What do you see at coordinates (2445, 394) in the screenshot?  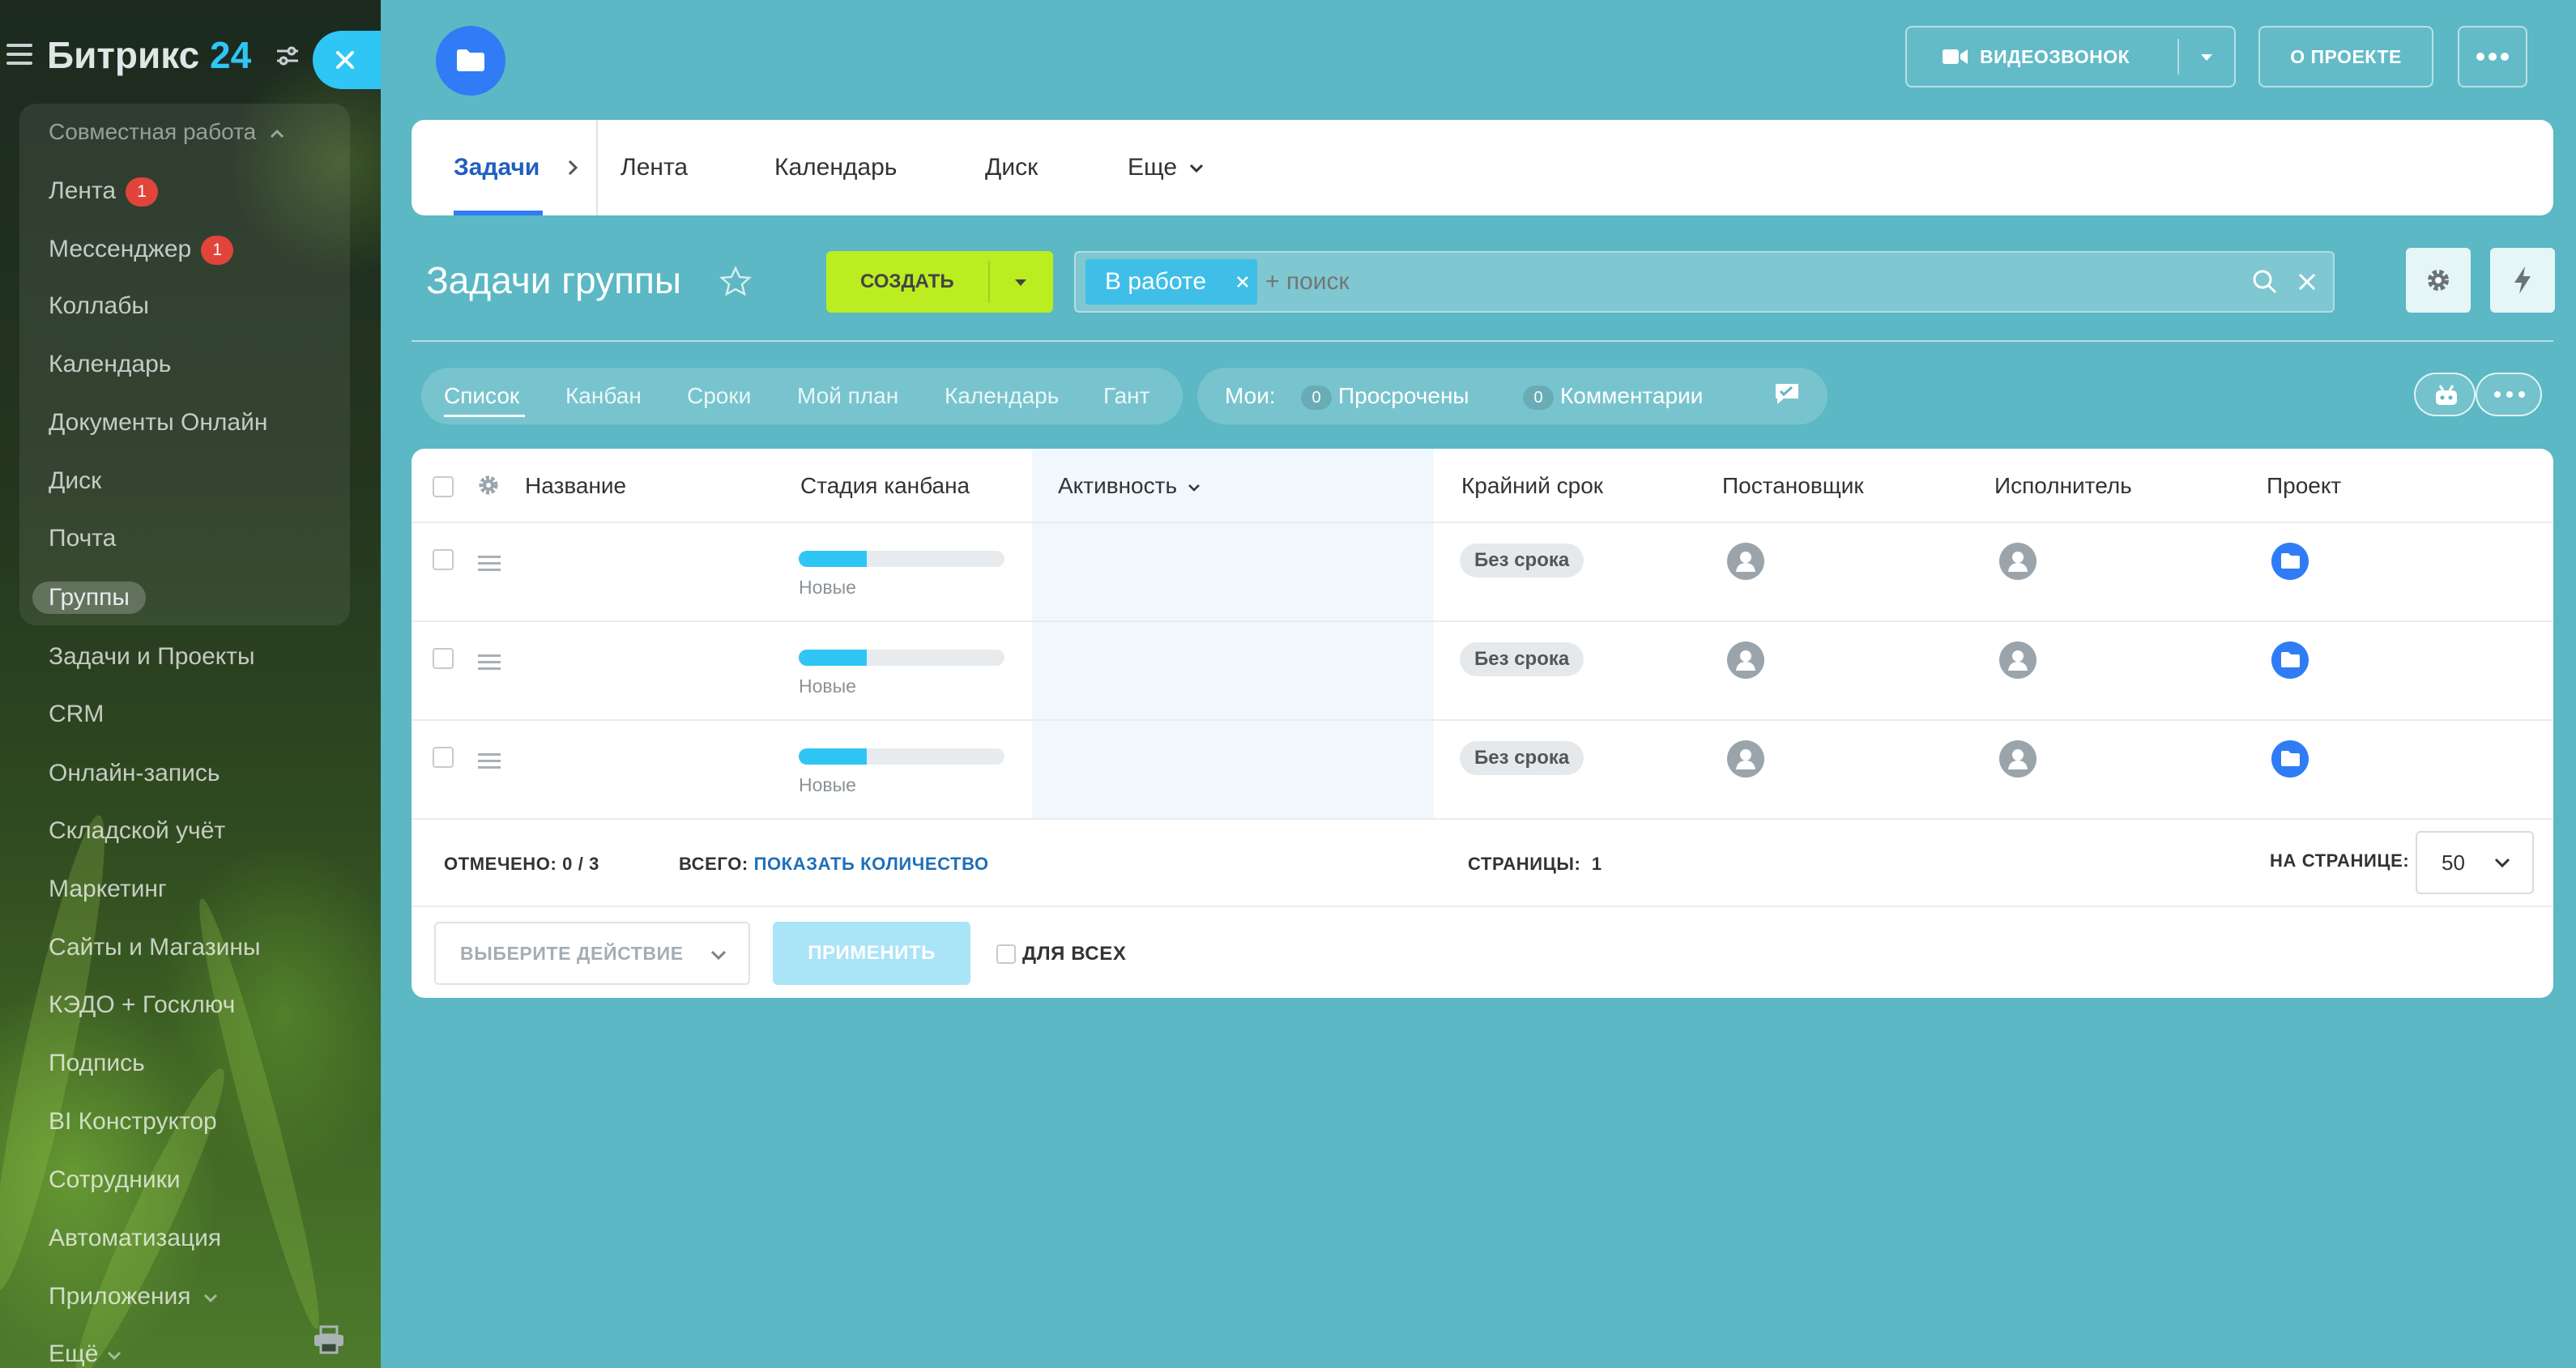 I see `android-robot-button` at bounding box center [2445, 394].